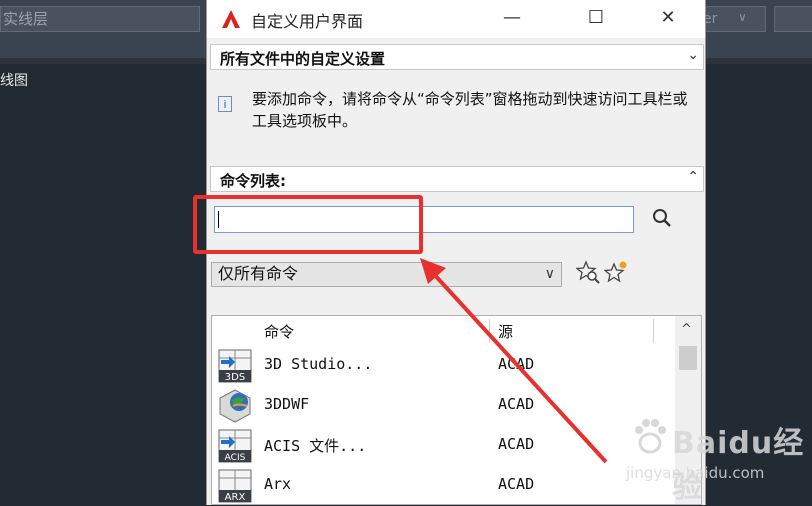 This screenshot has height=506, width=812. I want to click on scroll-up-icon: ^, so click(686, 329).